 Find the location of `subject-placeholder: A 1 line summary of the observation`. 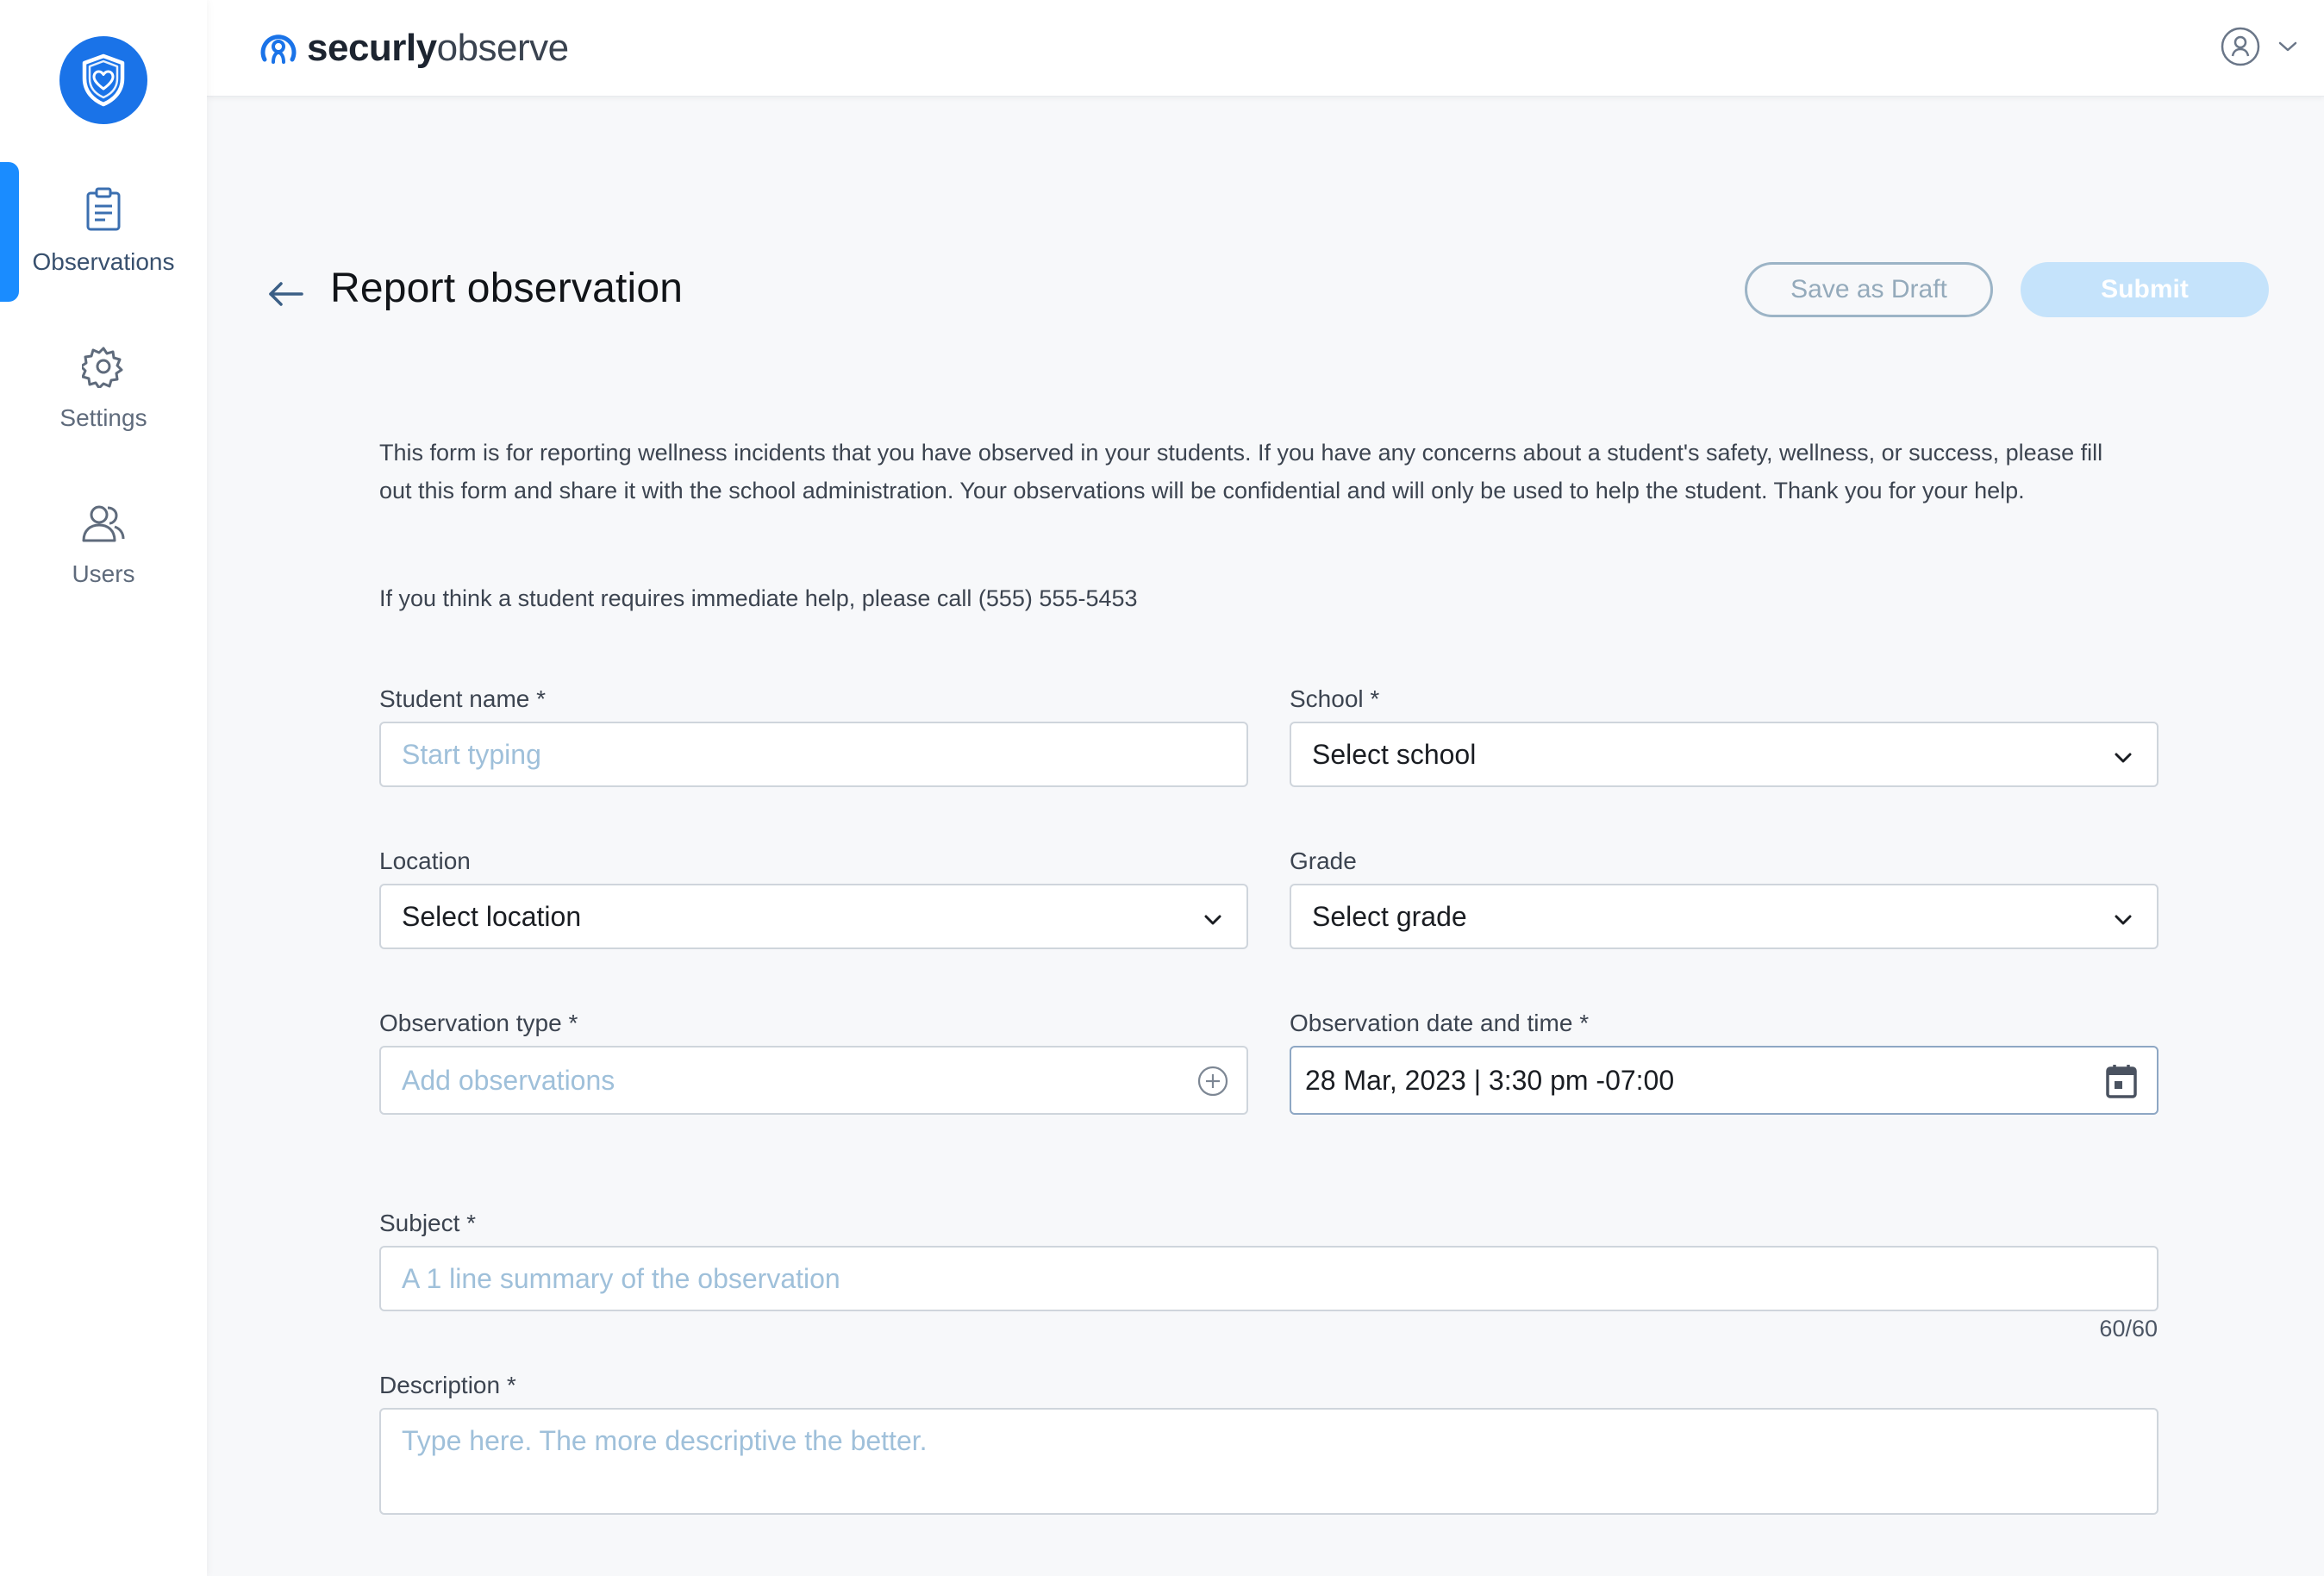

subject-placeholder: A 1 line summary of the observation is located at coordinates (621, 1278).